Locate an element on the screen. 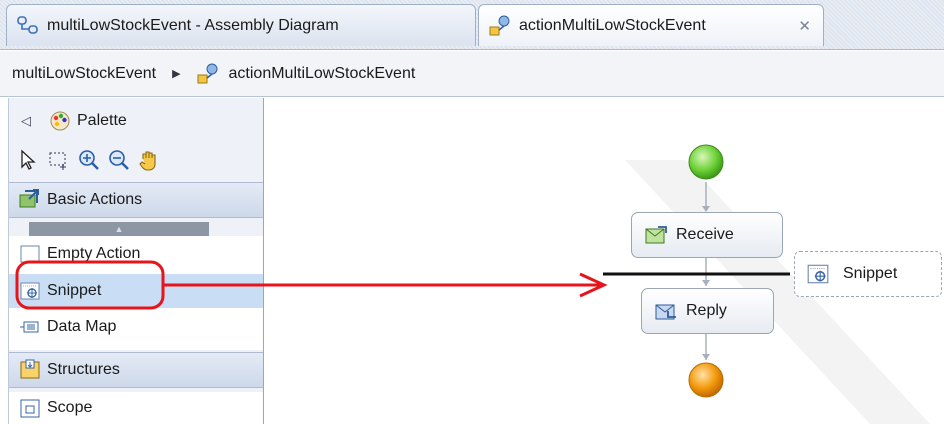 The height and width of the screenshot is (424, 944). zoom-out-icon is located at coordinates (119, 160).